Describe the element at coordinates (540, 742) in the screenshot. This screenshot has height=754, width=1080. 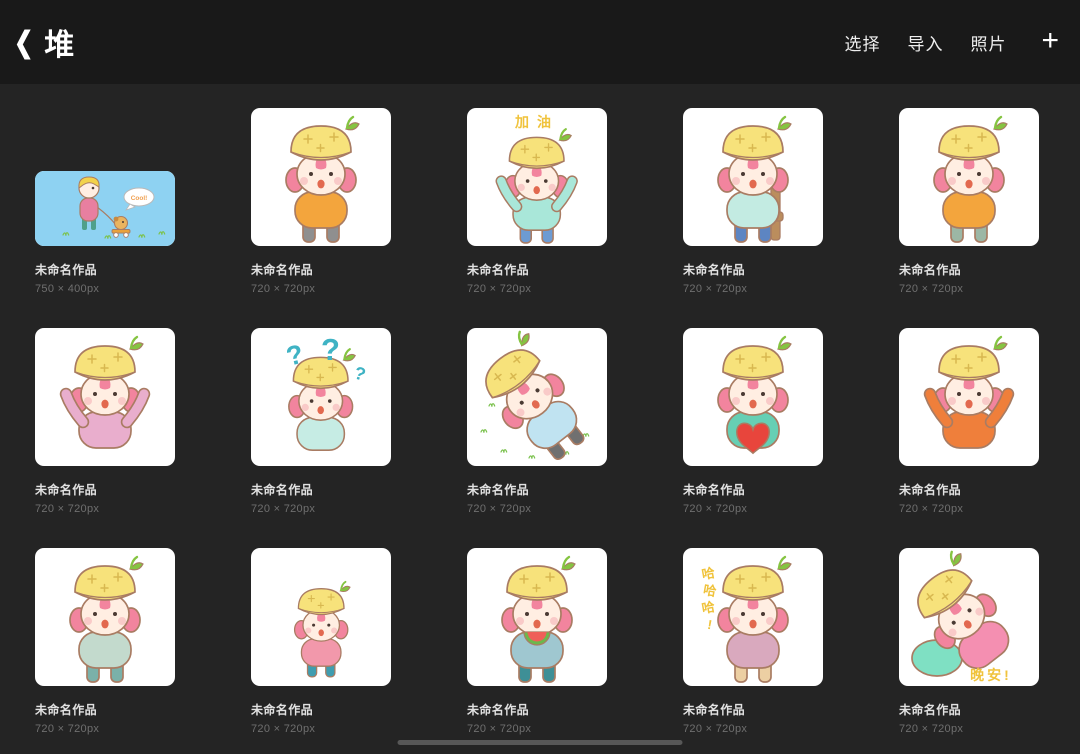
I see `horizontal-scrollbar` at that location.